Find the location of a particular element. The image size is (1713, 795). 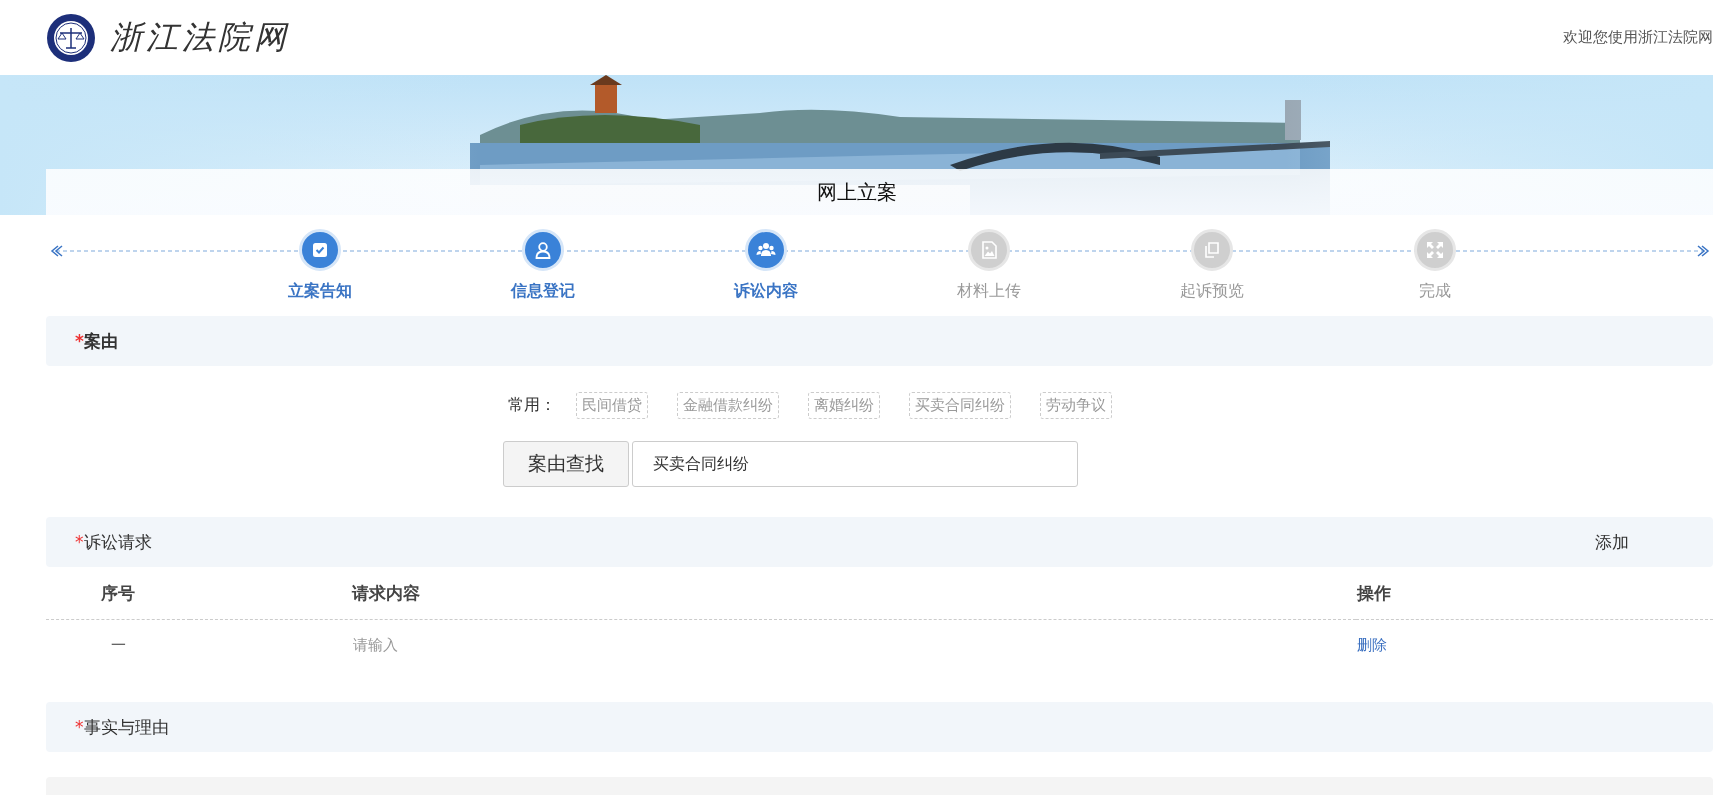

step-label: 完成 is located at coordinates (1434, 291).